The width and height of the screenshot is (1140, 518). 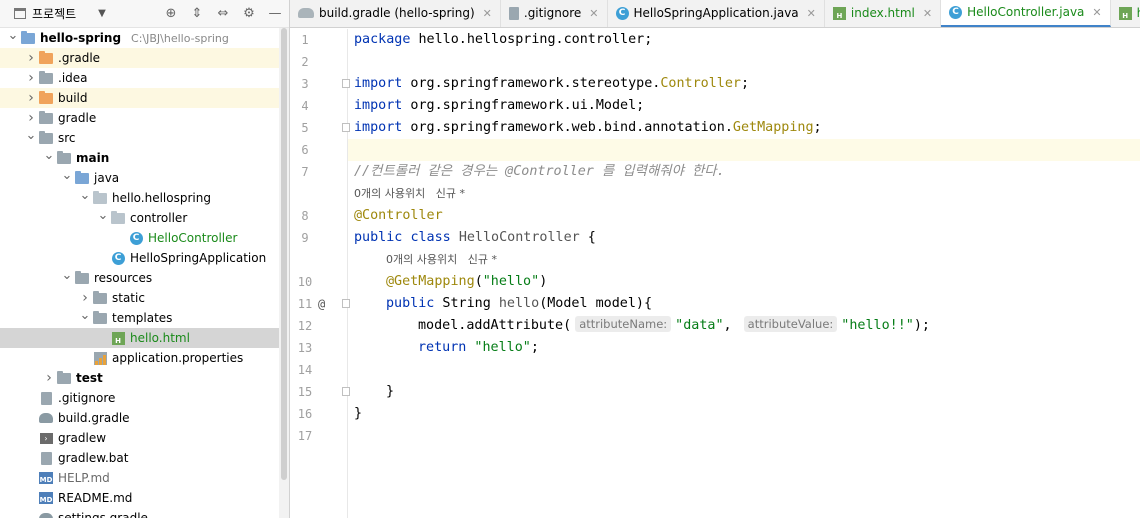 I want to click on scrollbar-thumb, so click(x=284, y=254).